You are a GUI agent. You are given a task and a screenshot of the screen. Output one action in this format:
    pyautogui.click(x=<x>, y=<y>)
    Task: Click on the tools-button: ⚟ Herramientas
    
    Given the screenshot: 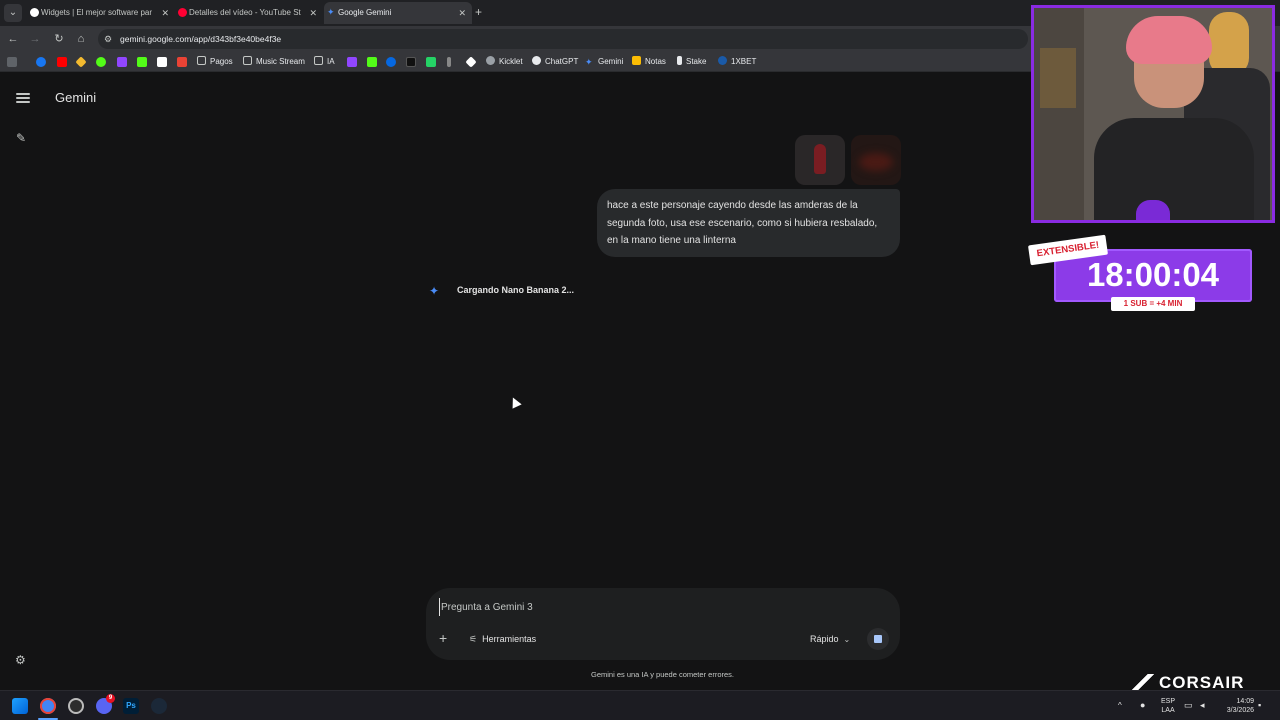 What is the action you would take?
    pyautogui.click(x=502, y=639)
    